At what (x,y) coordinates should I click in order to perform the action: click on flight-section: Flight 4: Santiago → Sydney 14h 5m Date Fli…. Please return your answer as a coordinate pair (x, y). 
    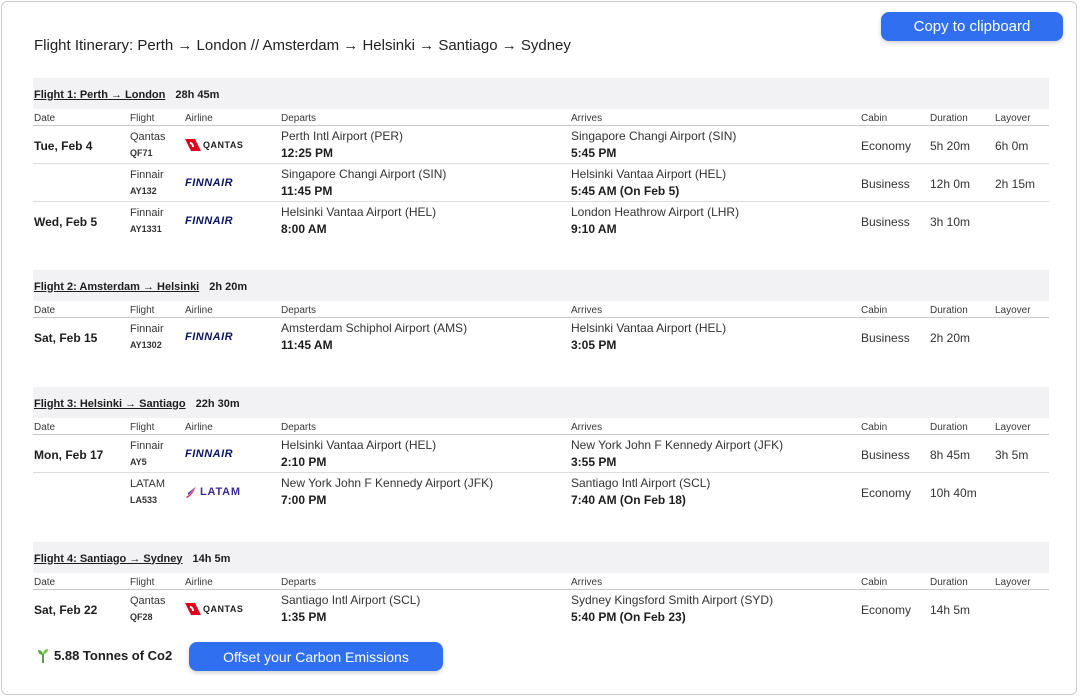
    Looking at the image, I should click on (541, 585).